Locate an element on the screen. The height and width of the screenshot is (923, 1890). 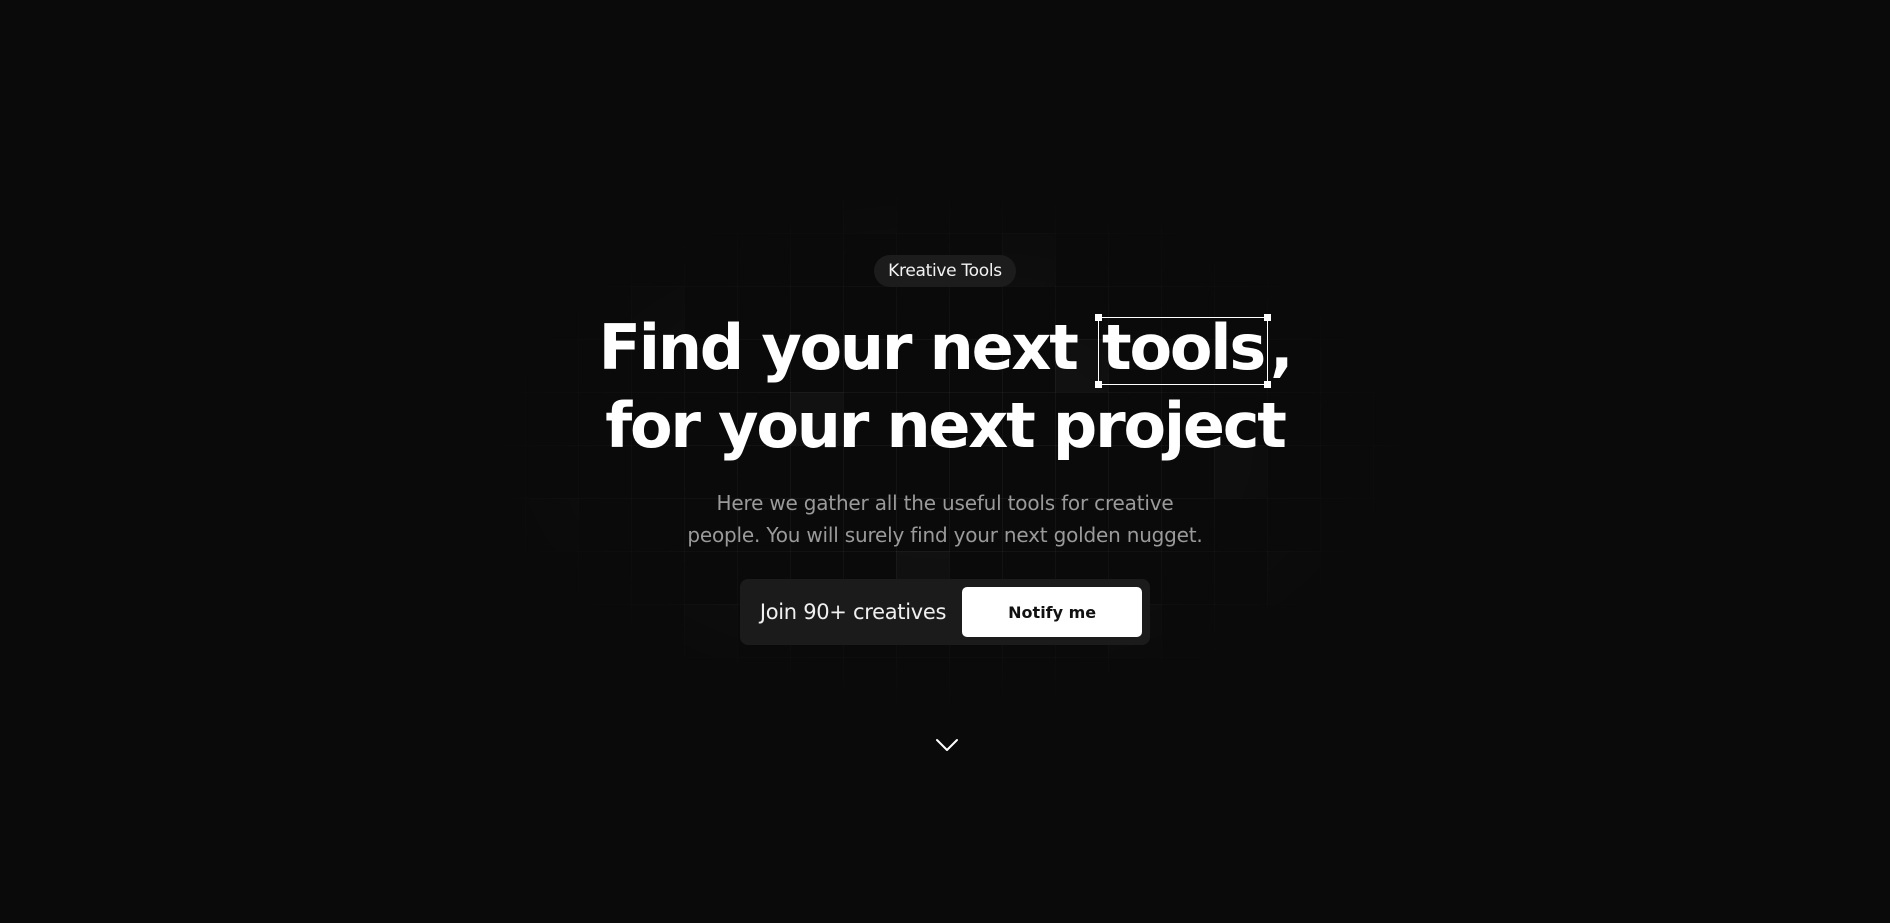
signup-cta: Join 90+ creatives Notify me is located at coordinates (945, 612).